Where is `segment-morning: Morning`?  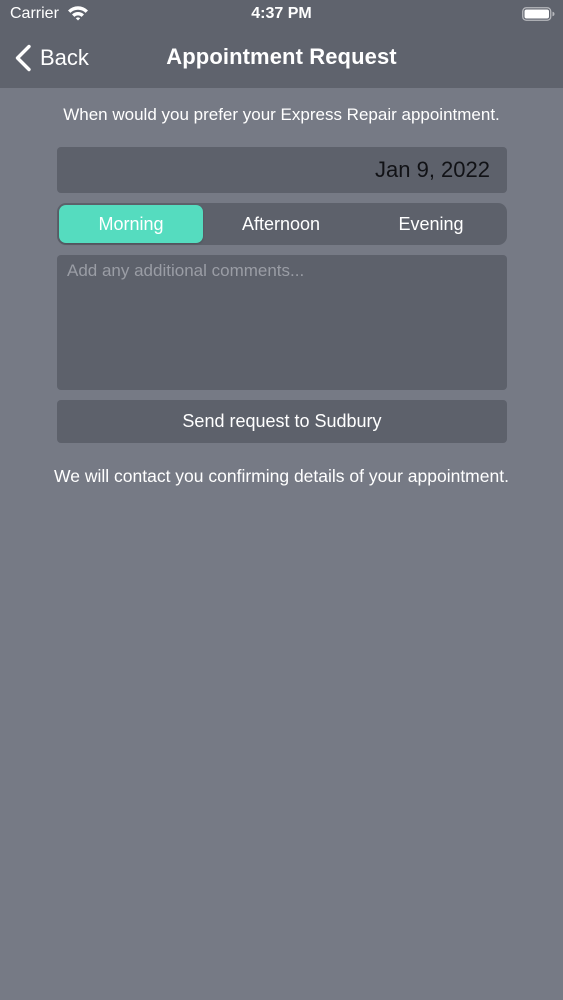
segment-morning: Morning is located at coordinates (131, 224).